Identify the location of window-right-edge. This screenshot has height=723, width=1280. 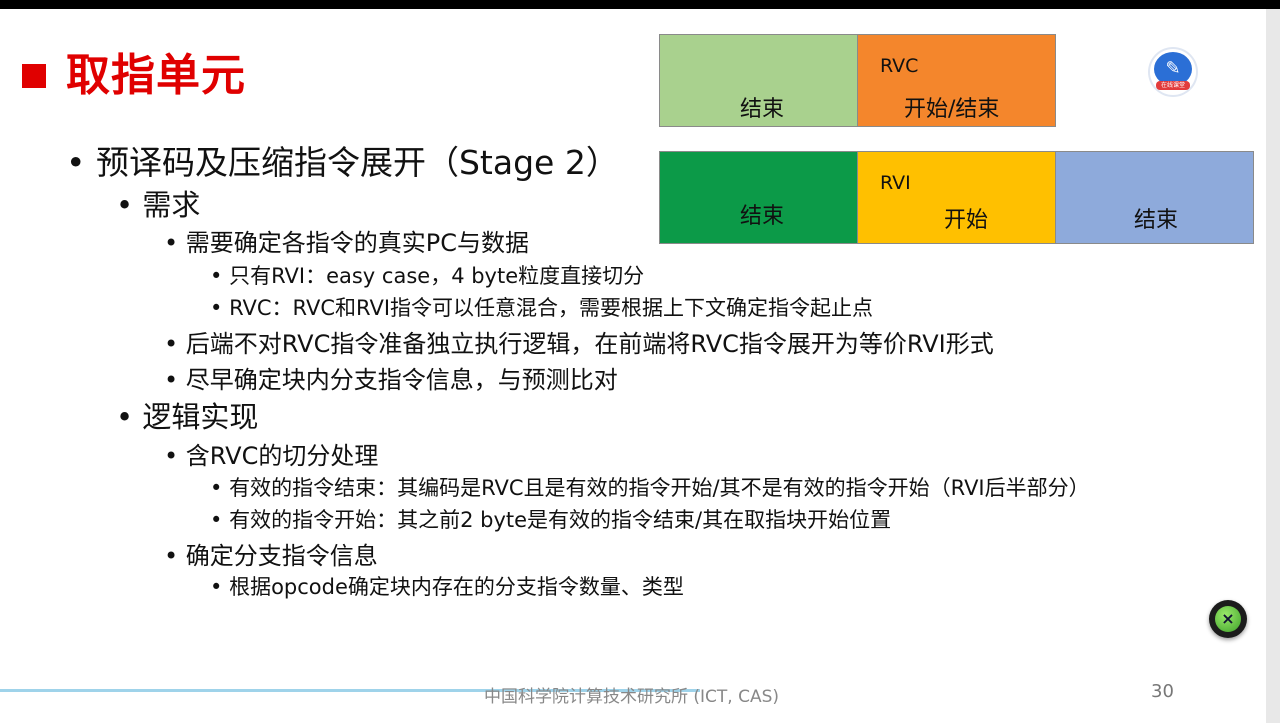
(1273, 366).